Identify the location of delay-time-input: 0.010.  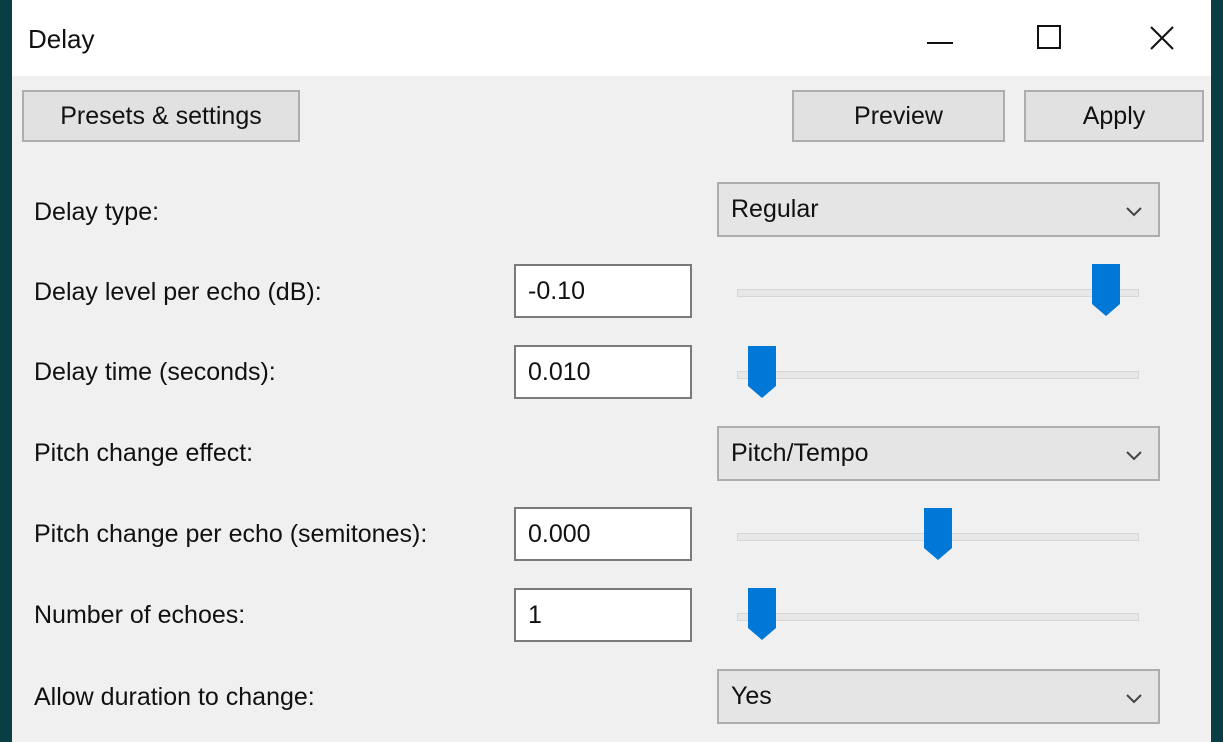
(603, 372).